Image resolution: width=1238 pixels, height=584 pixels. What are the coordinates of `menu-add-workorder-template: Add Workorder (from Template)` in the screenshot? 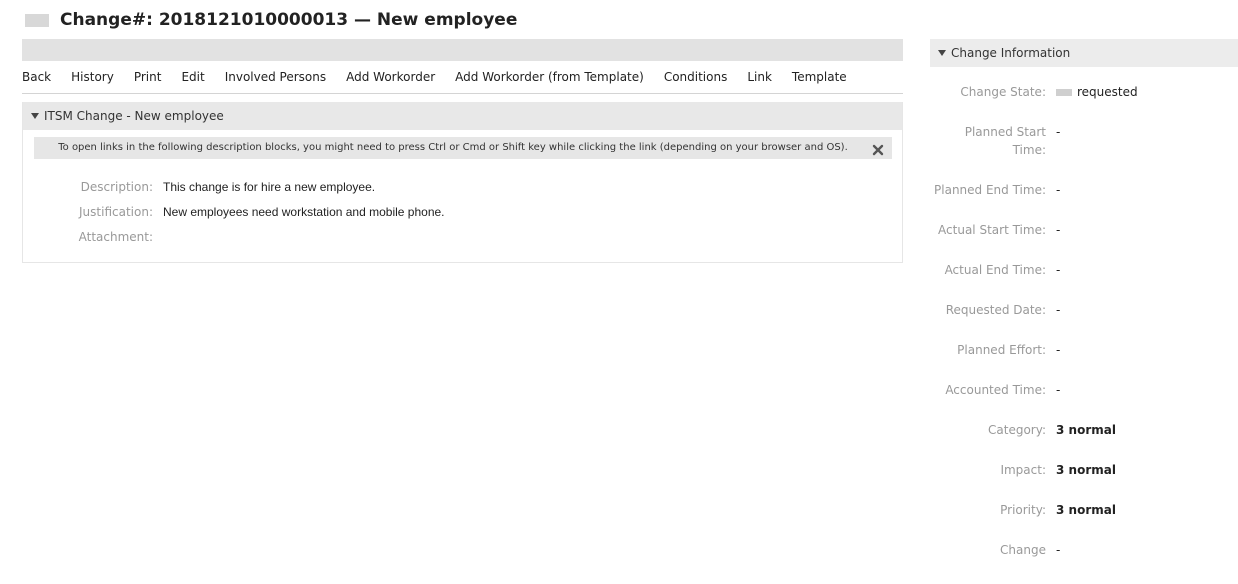 It's located at (549, 77).